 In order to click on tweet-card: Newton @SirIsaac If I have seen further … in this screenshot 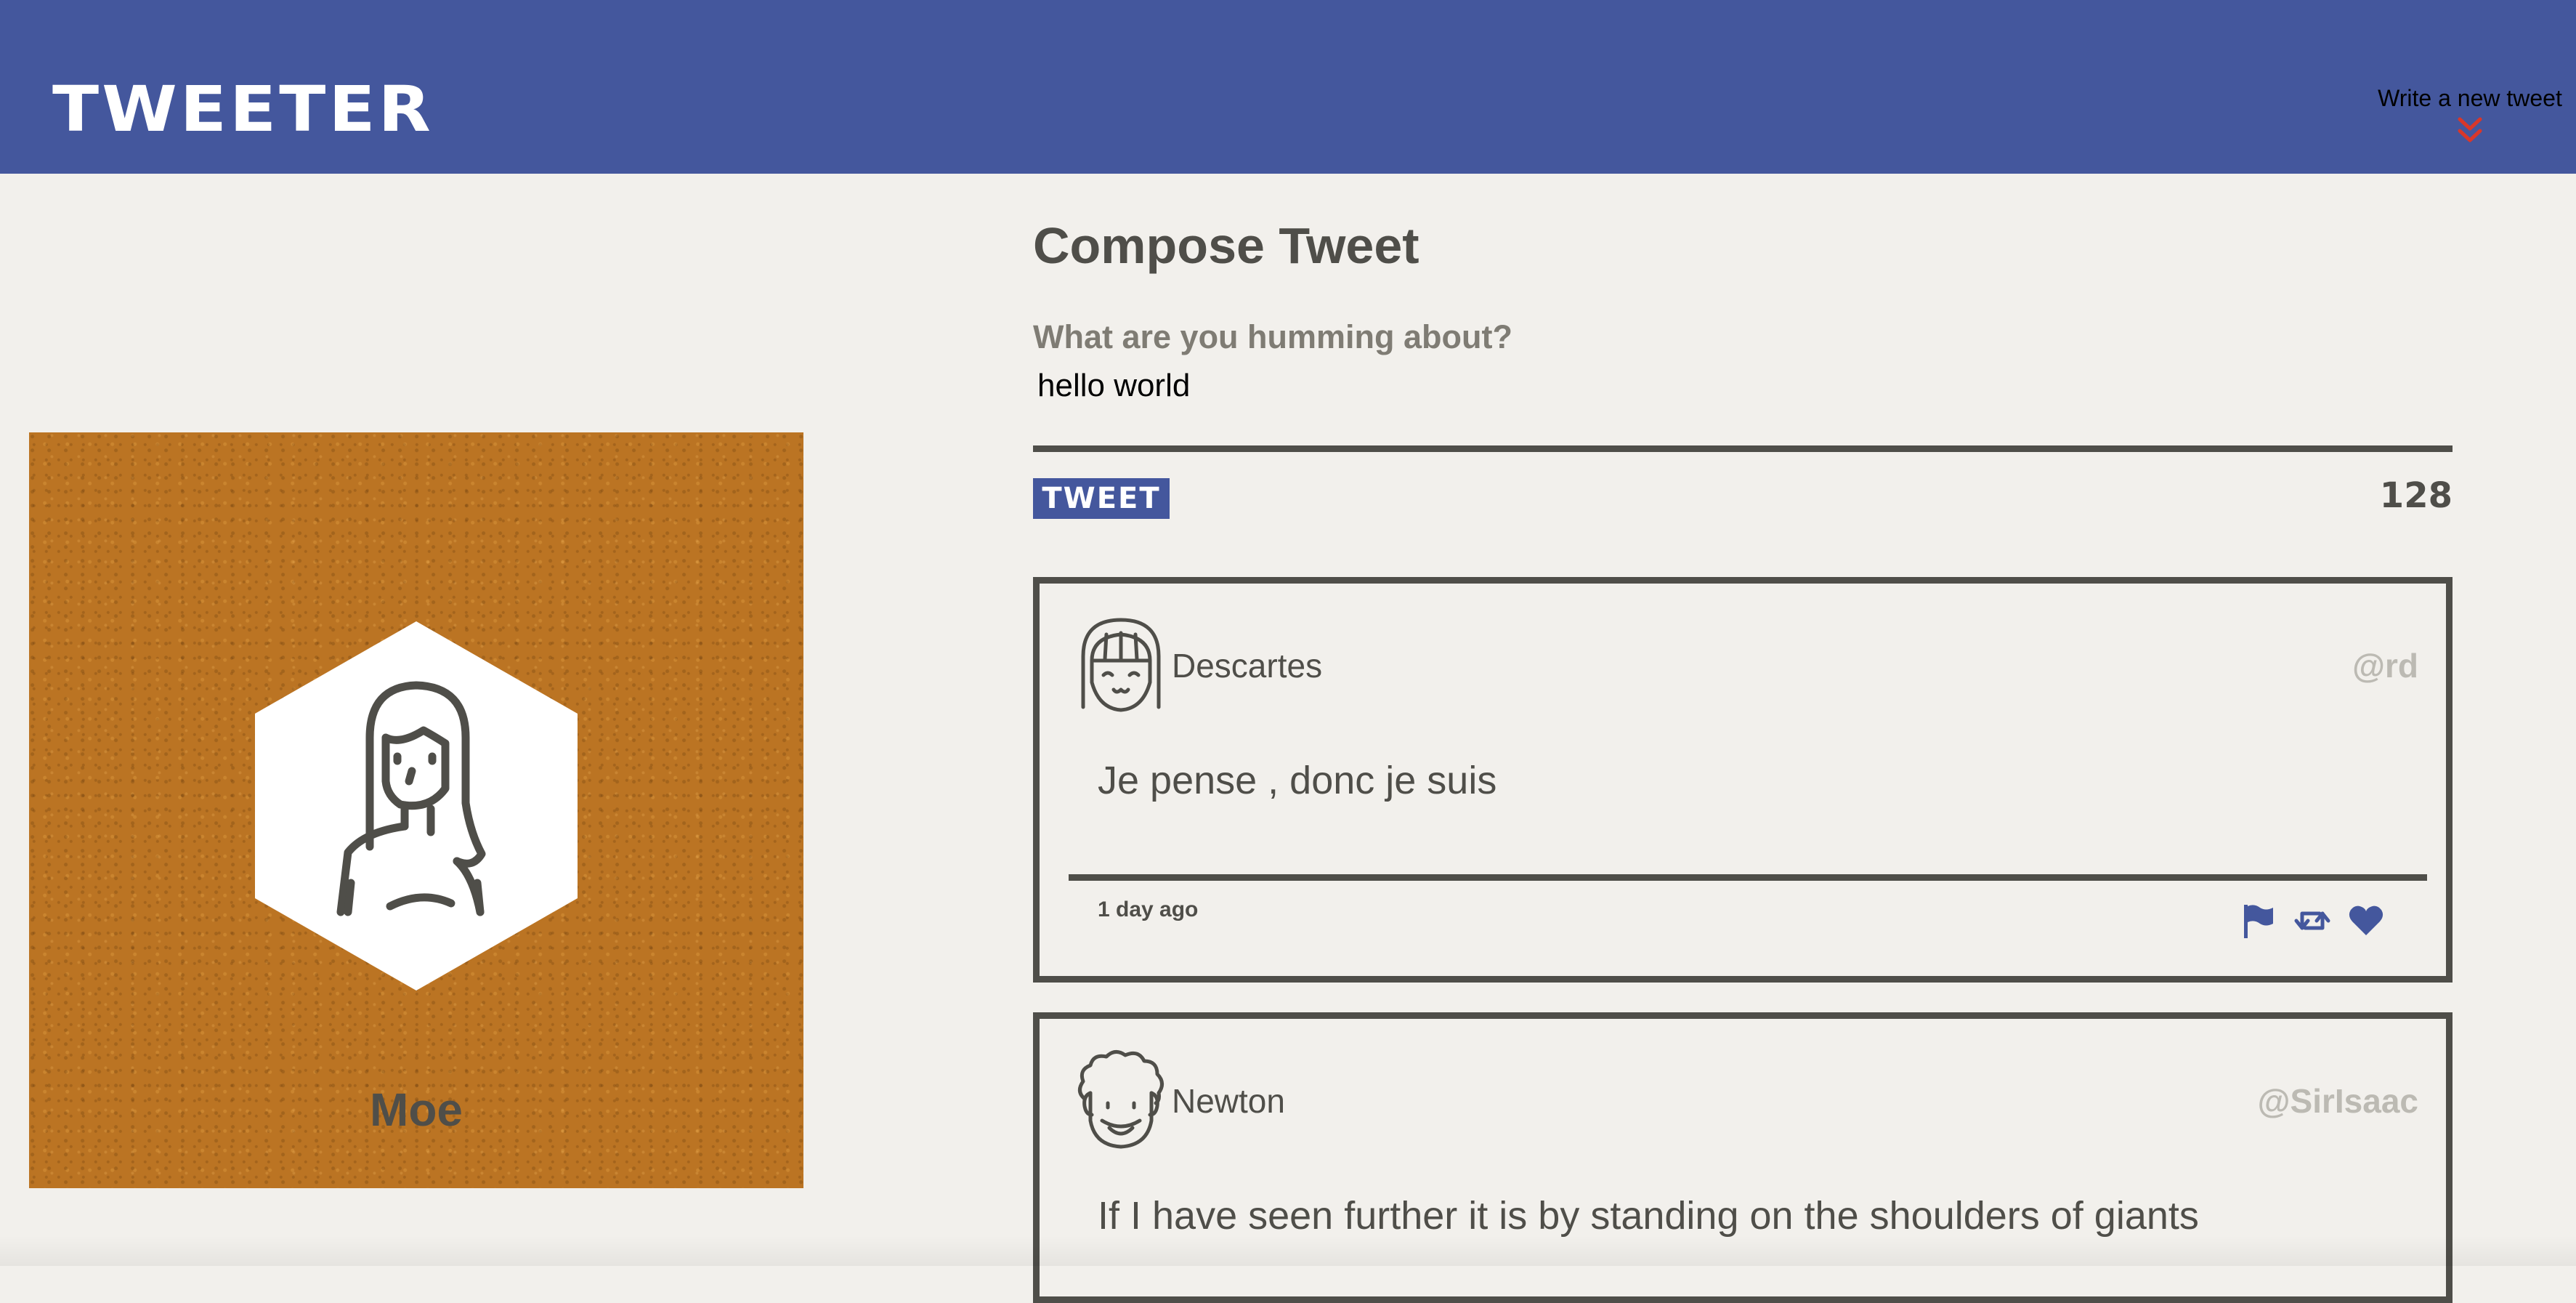, I will do `click(1743, 1157)`.